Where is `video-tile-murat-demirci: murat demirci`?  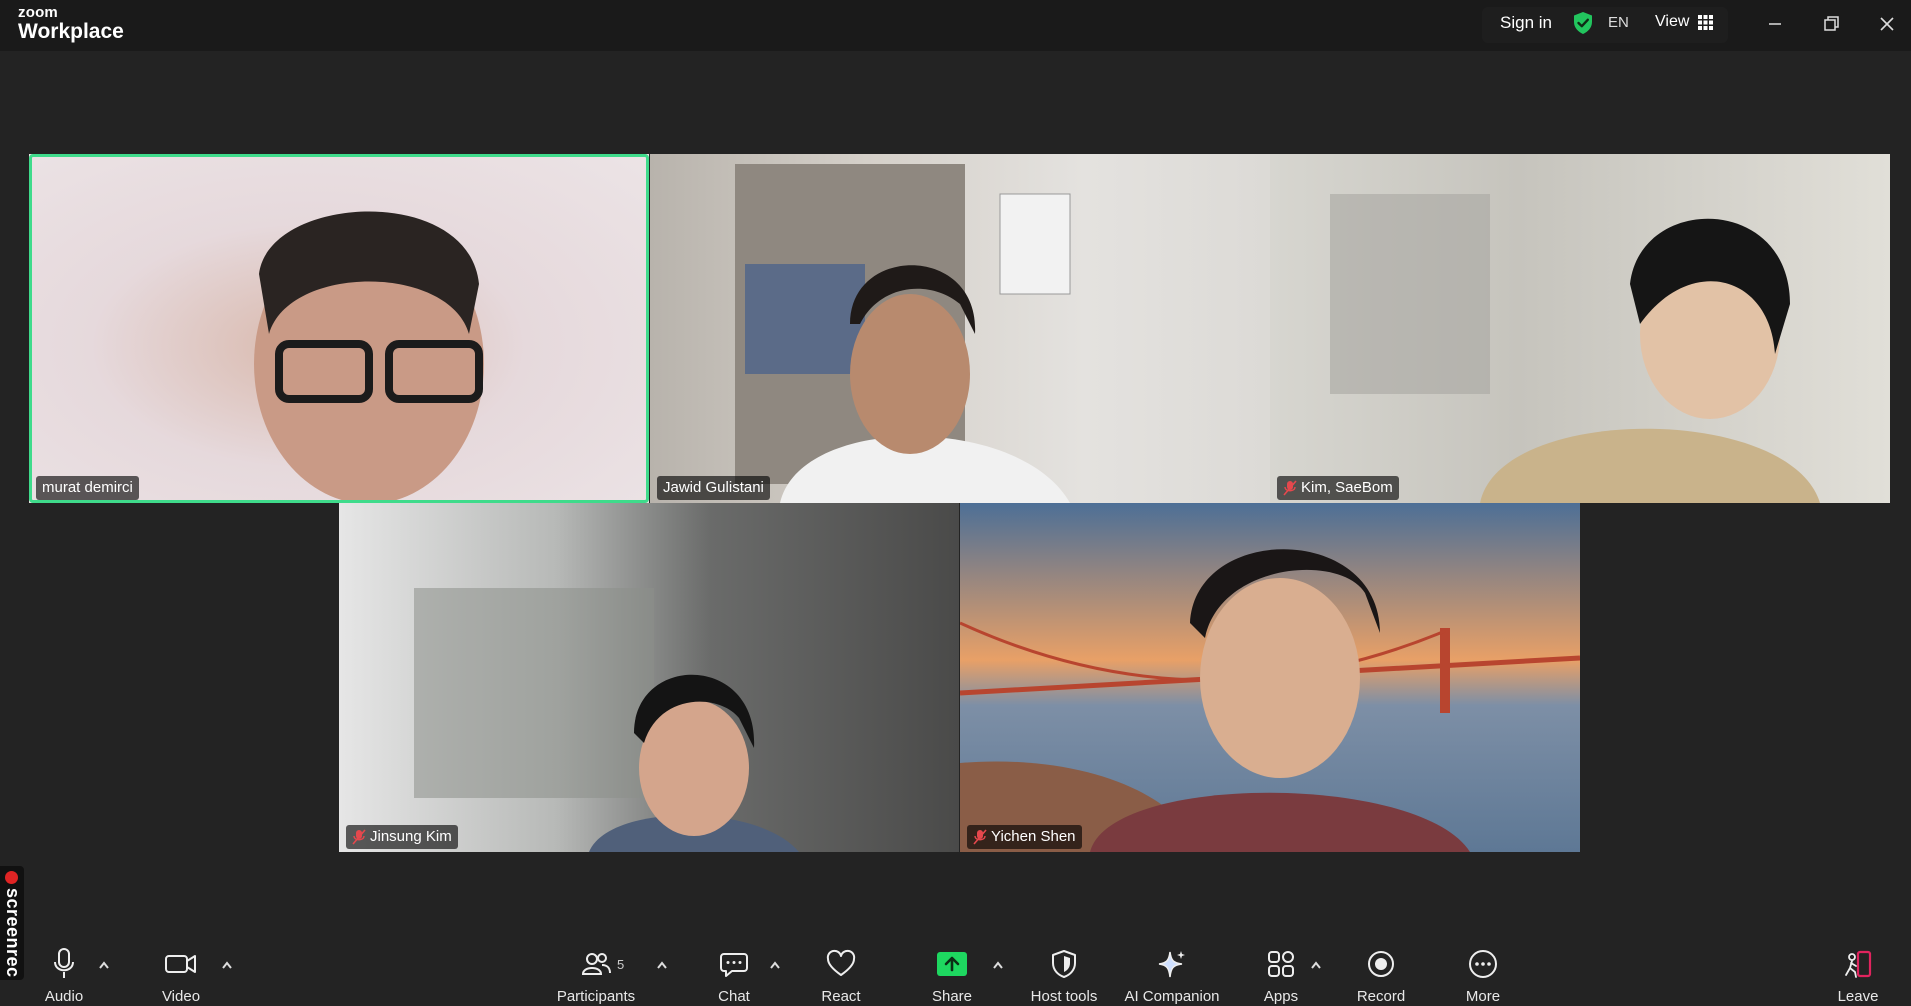 video-tile-murat-demirci: murat demirci is located at coordinates (339, 328).